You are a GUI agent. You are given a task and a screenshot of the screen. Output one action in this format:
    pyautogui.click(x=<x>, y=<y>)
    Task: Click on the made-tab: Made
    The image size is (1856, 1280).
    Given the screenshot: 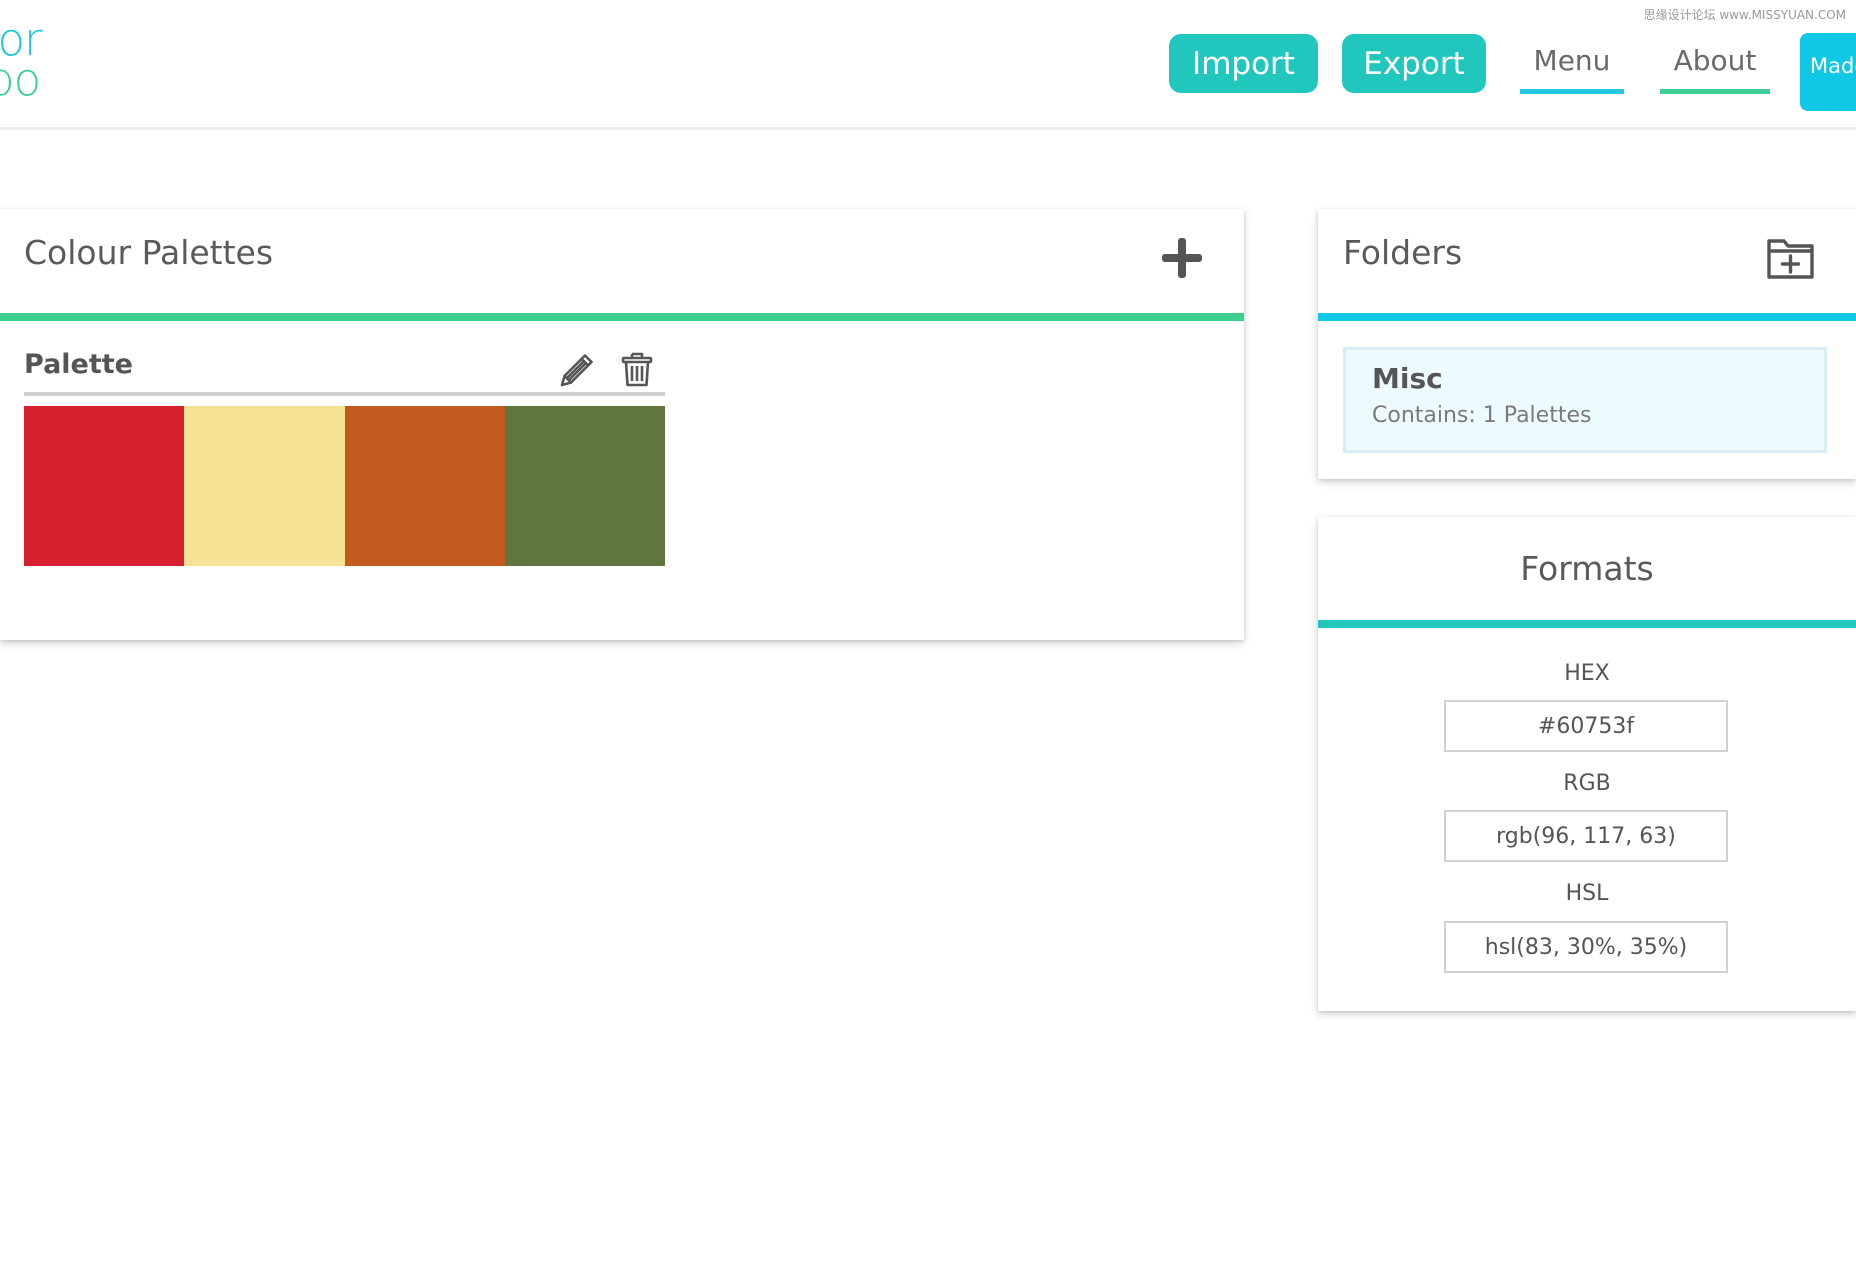 What is the action you would take?
    pyautogui.click(x=1828, y=72)
    